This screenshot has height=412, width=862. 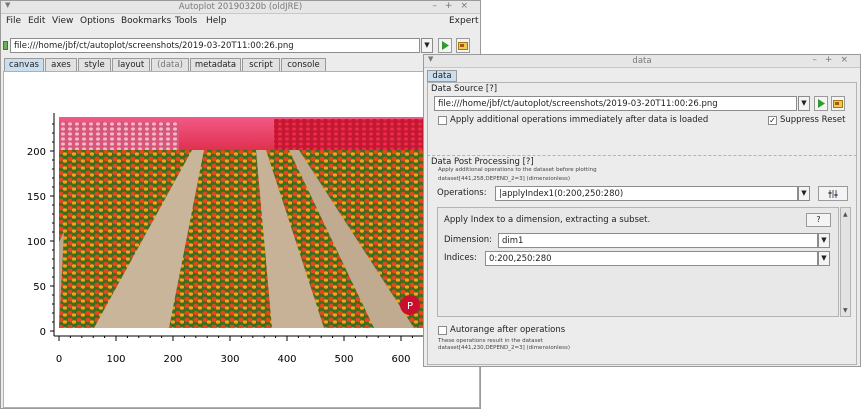 What do you see at coordinates (215, 64) in the screenshot?
I see `tab-metadata: metadata` at bounding box center [215, 64].